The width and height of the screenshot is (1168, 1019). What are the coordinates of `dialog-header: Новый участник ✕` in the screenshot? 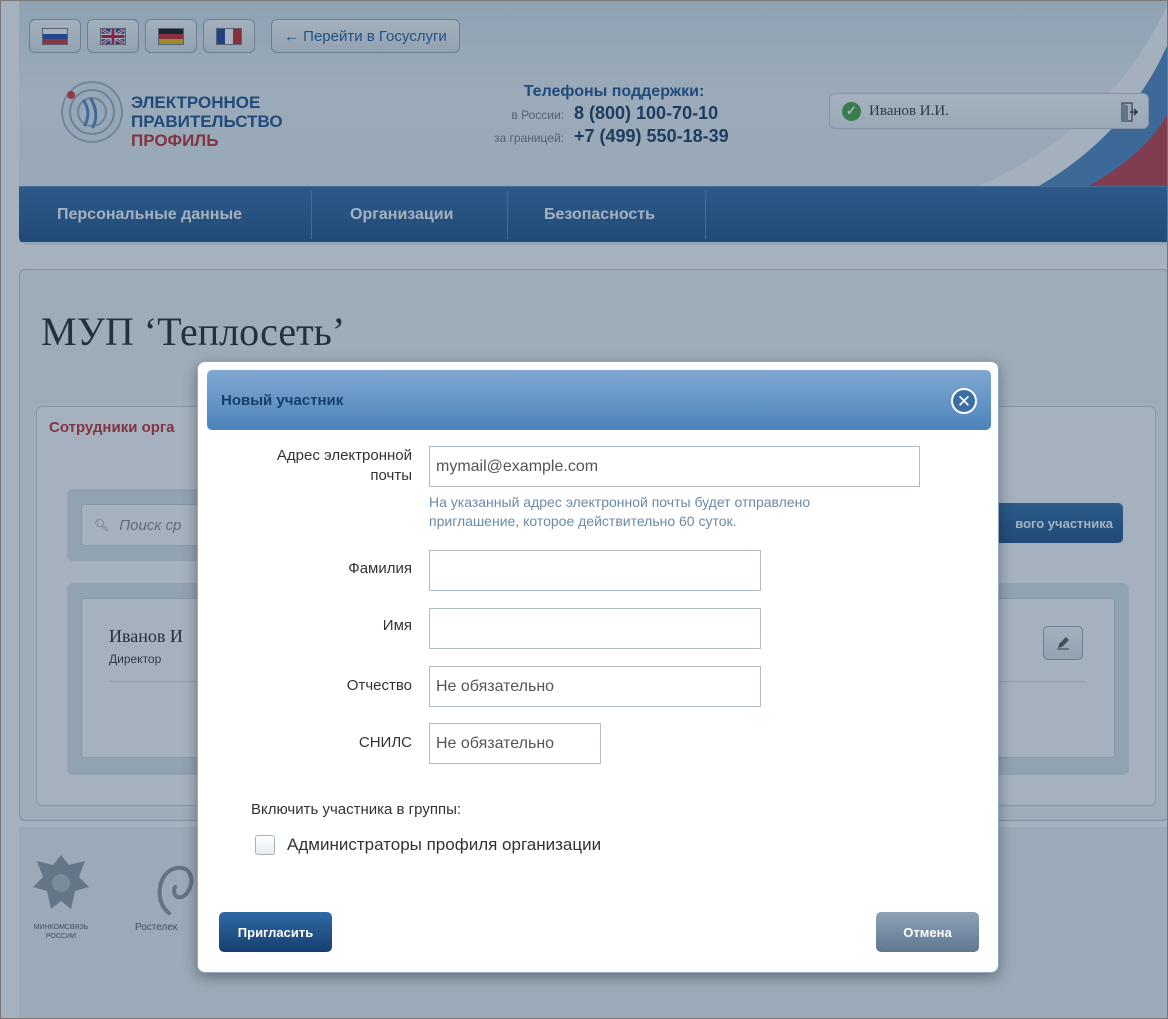 It's located at (599, 400).